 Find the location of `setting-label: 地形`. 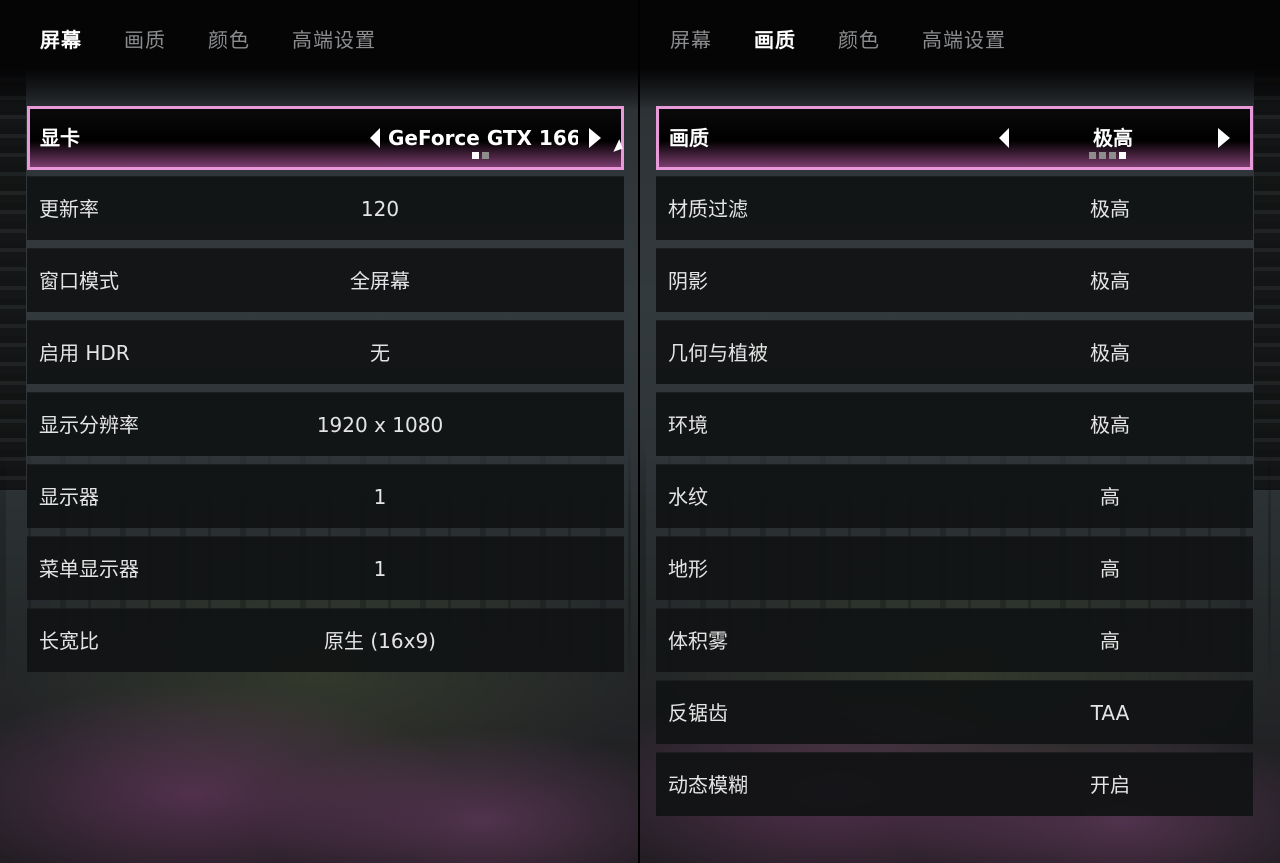

setting-label: 地形 is located at coordinates (688, 569).